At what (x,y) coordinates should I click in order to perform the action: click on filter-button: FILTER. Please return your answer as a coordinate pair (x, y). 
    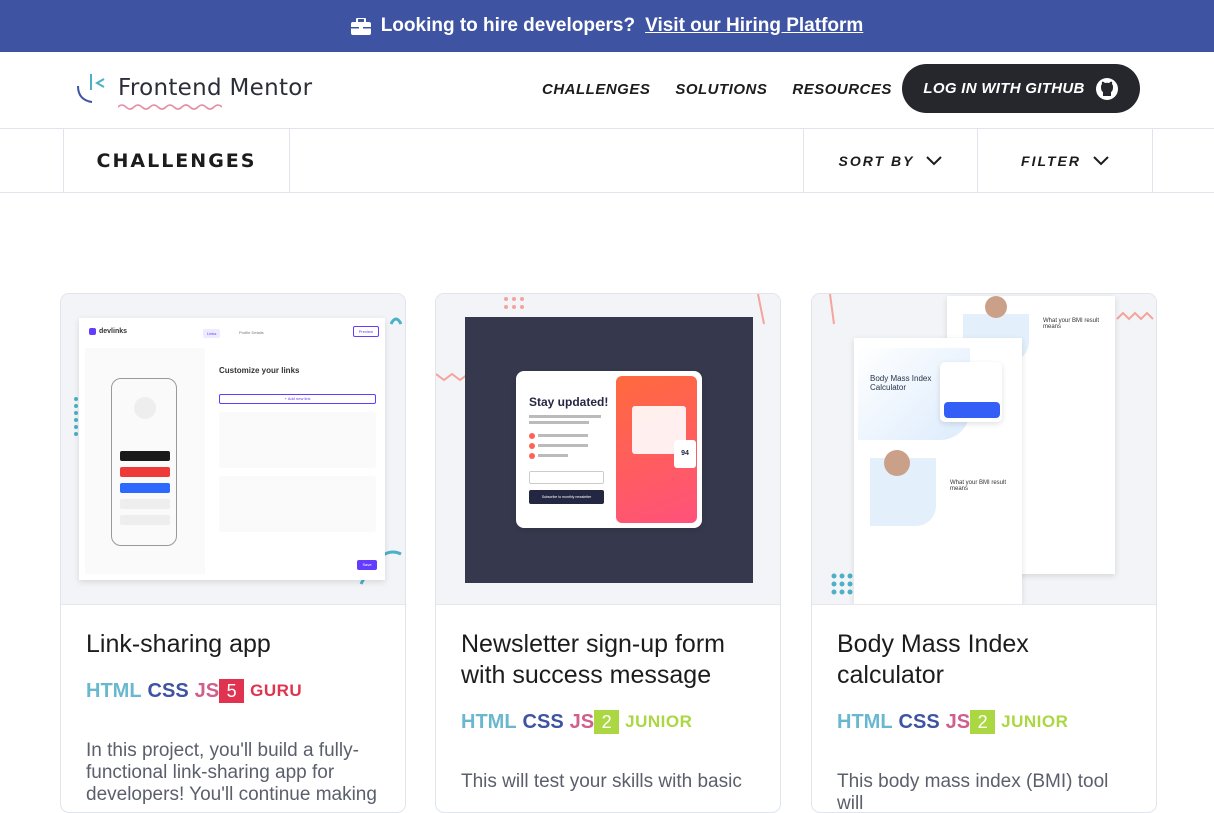
    Looking at the image, I should click on (1065, 160).